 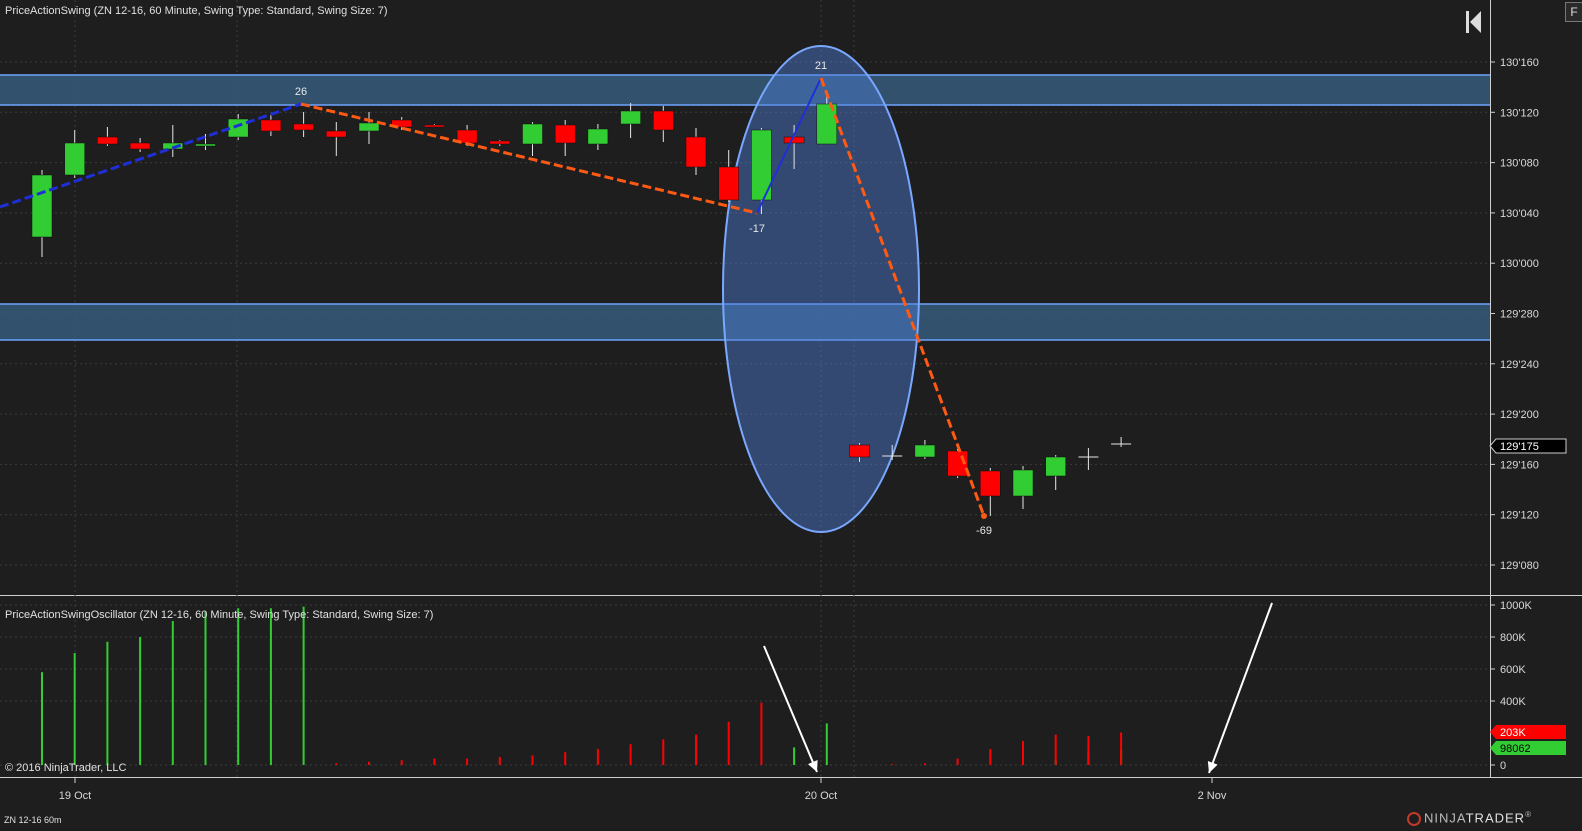 I want to click on up-swing-line, so click(x=151, y=155).